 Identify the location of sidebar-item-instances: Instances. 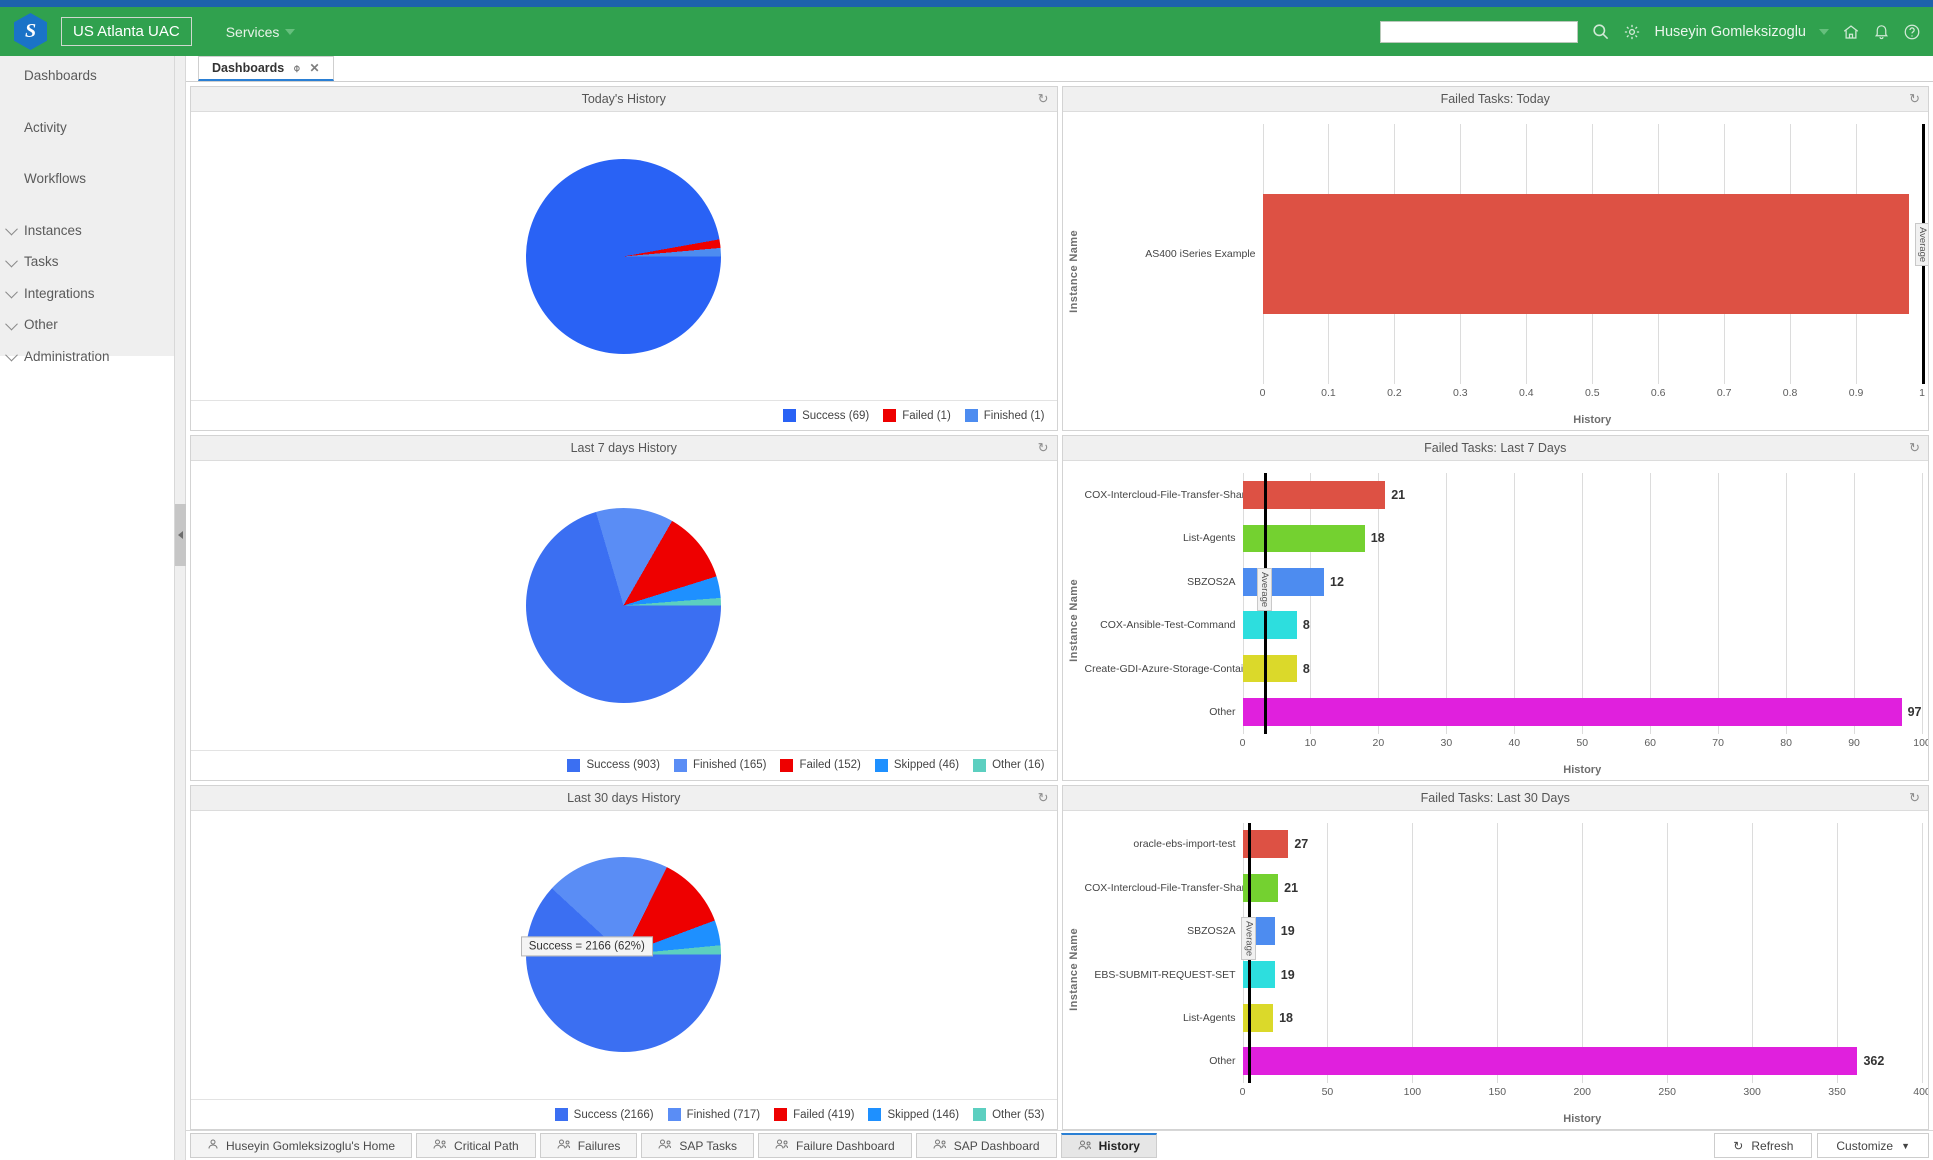
(87, 231).